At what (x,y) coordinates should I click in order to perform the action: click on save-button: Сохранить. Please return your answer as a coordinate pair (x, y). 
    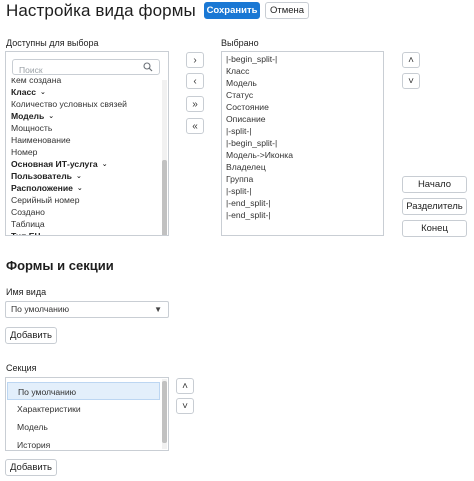
    Looking at the image, I should click on (232, 10).